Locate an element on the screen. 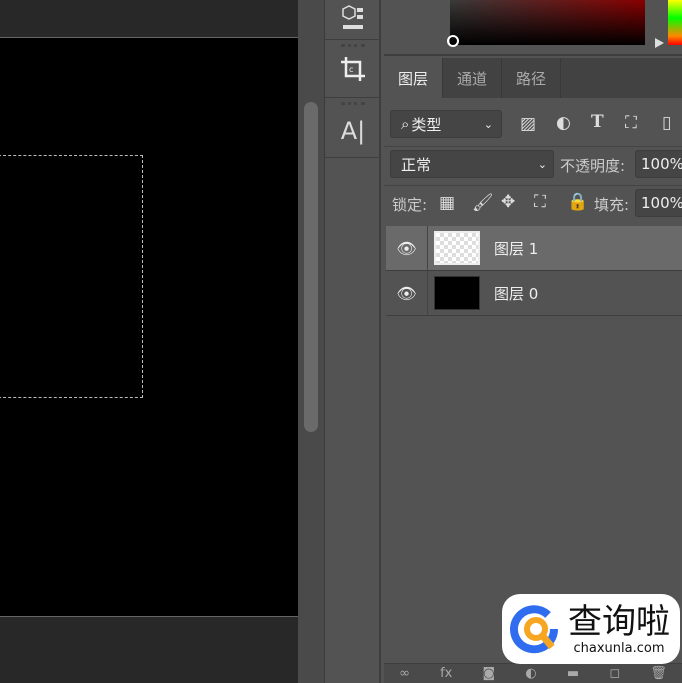 This screenshot has height=683, width=682. link-icon: ∞ is located at coordinates (404, 673).